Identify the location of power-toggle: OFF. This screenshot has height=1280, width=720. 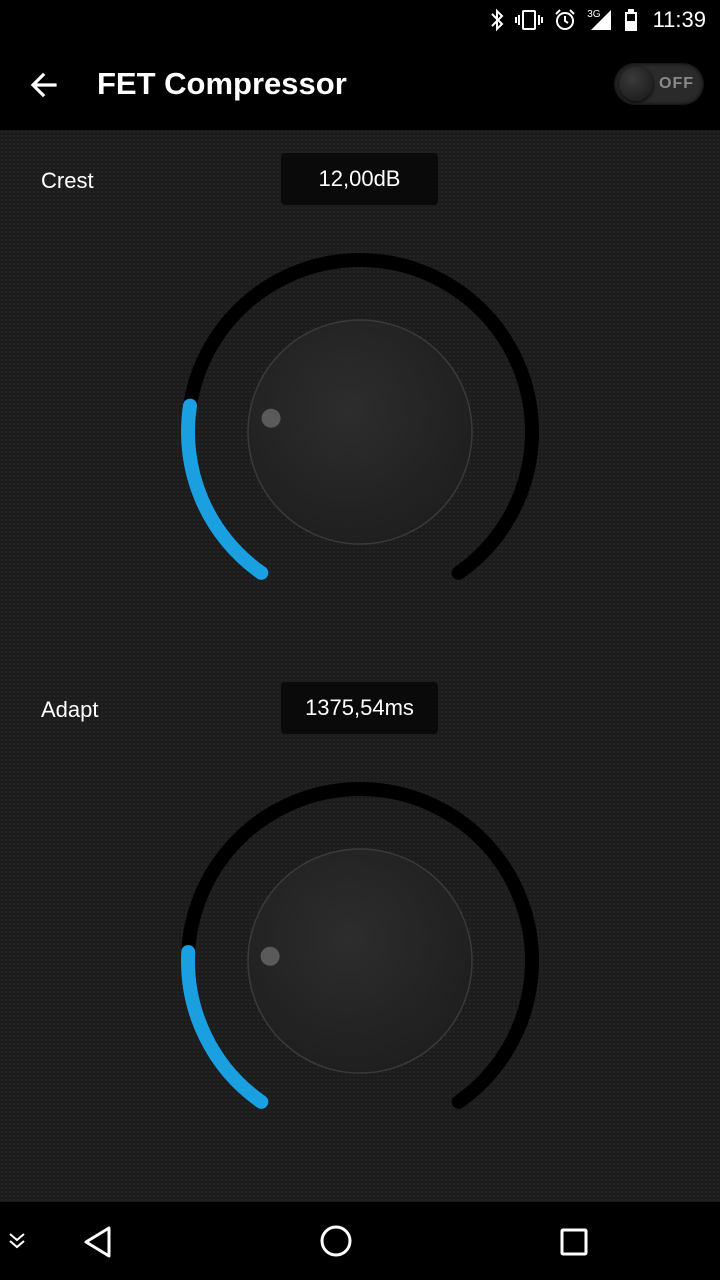
(659, 84).